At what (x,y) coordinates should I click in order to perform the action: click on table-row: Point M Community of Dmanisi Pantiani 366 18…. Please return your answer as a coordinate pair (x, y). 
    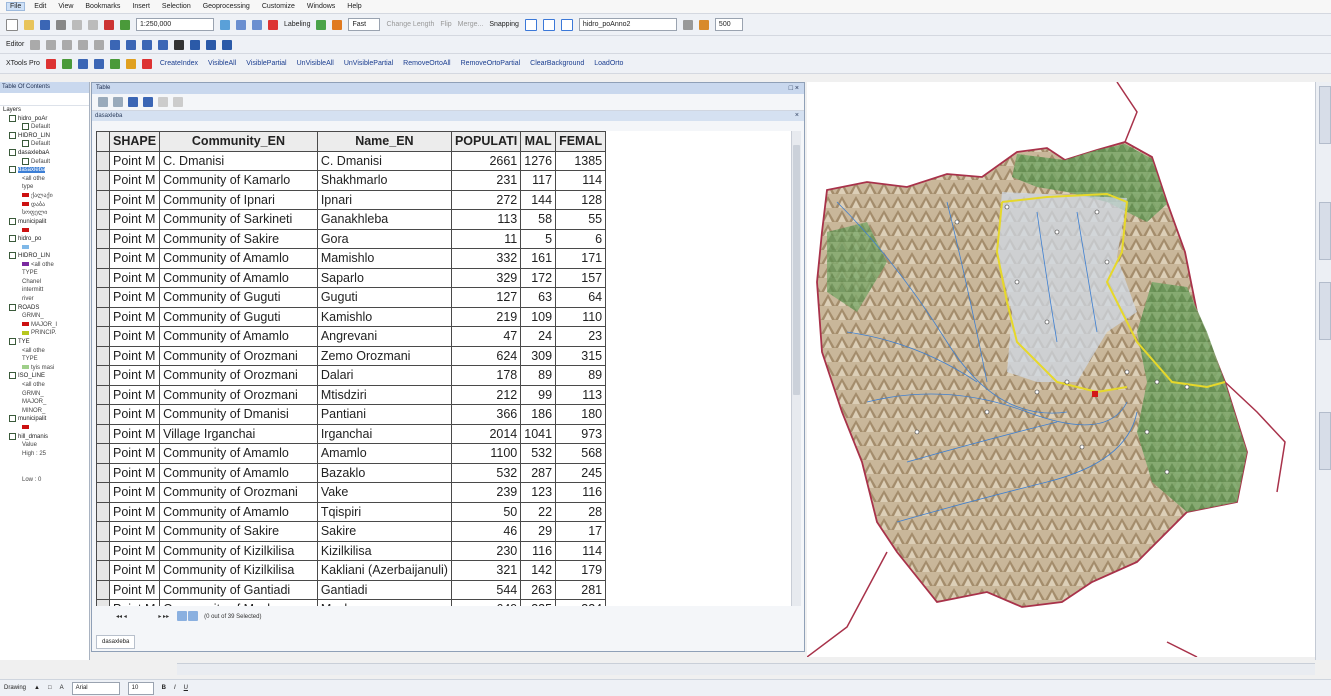
    Looking at the image, I should click on (351, 414).